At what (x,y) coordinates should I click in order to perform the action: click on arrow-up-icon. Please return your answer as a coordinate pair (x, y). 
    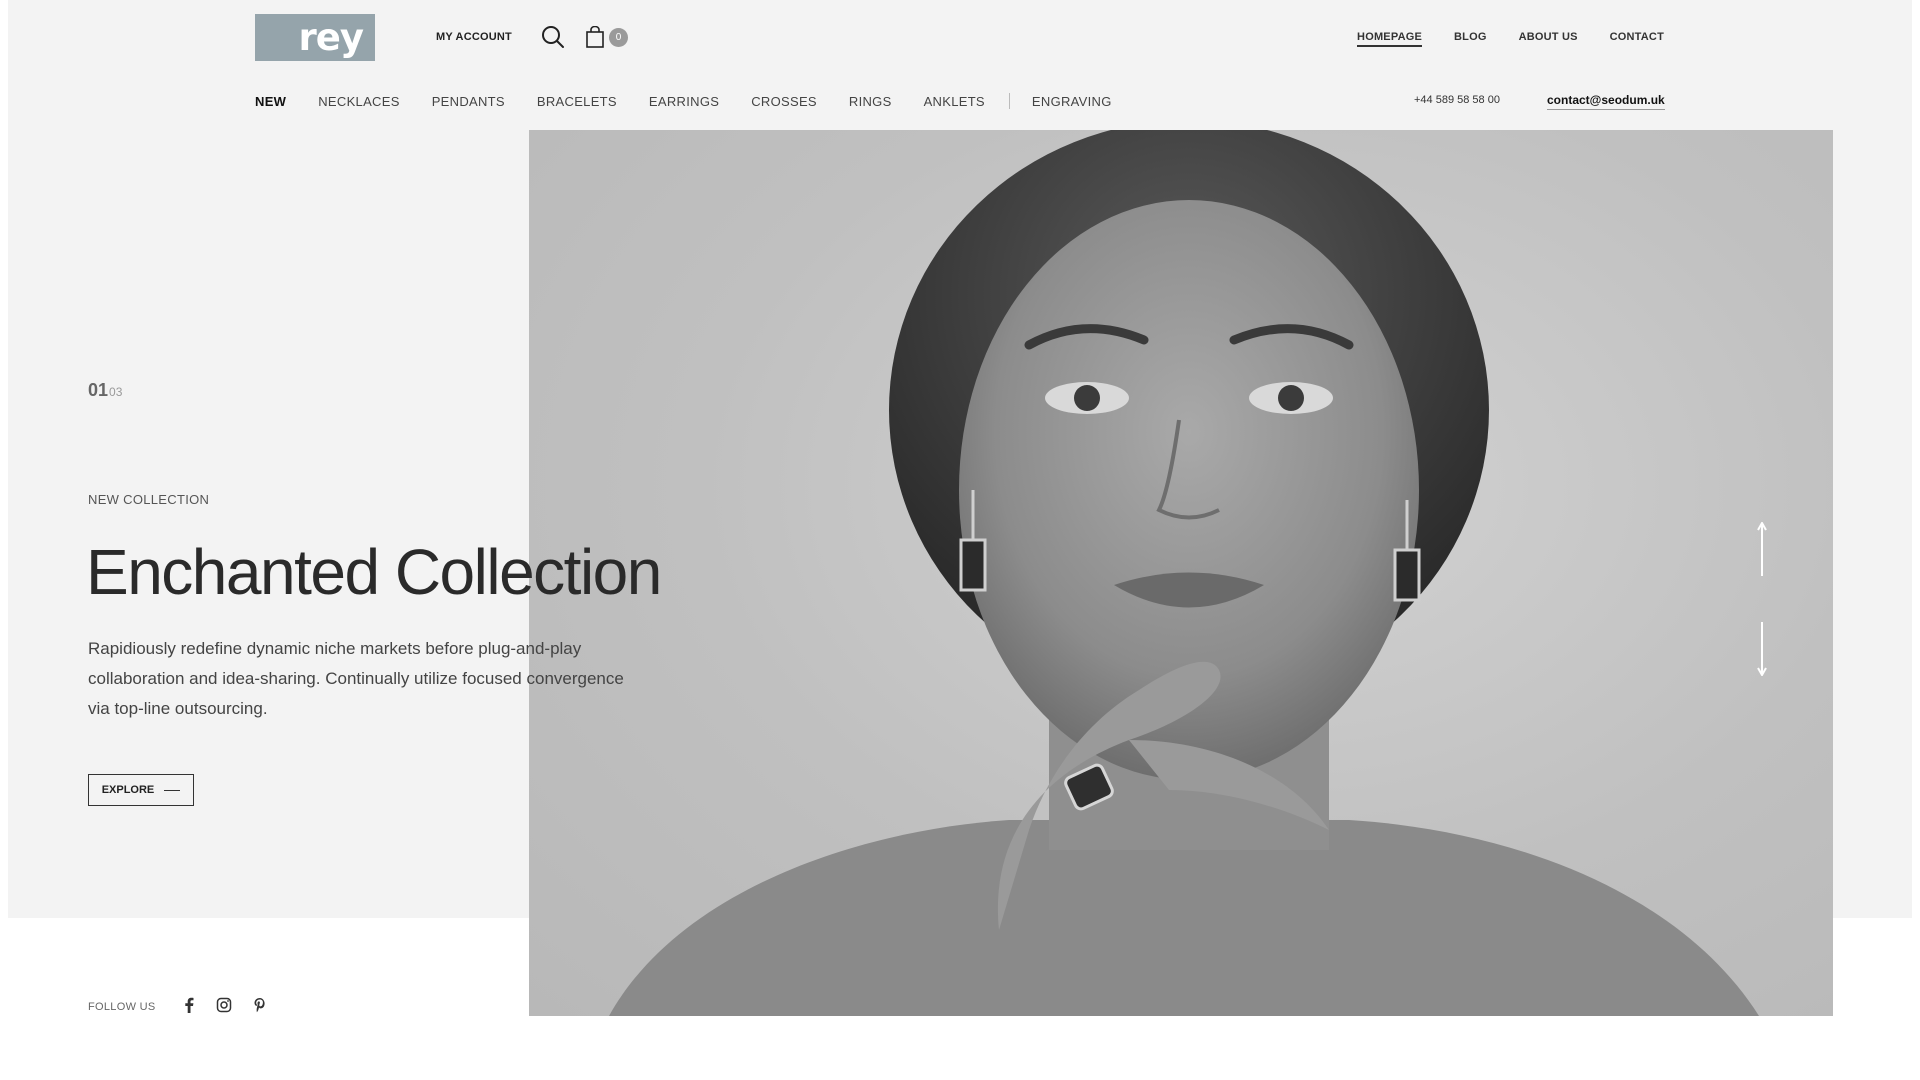
    Looking at the image, I should click on (1762, 549).